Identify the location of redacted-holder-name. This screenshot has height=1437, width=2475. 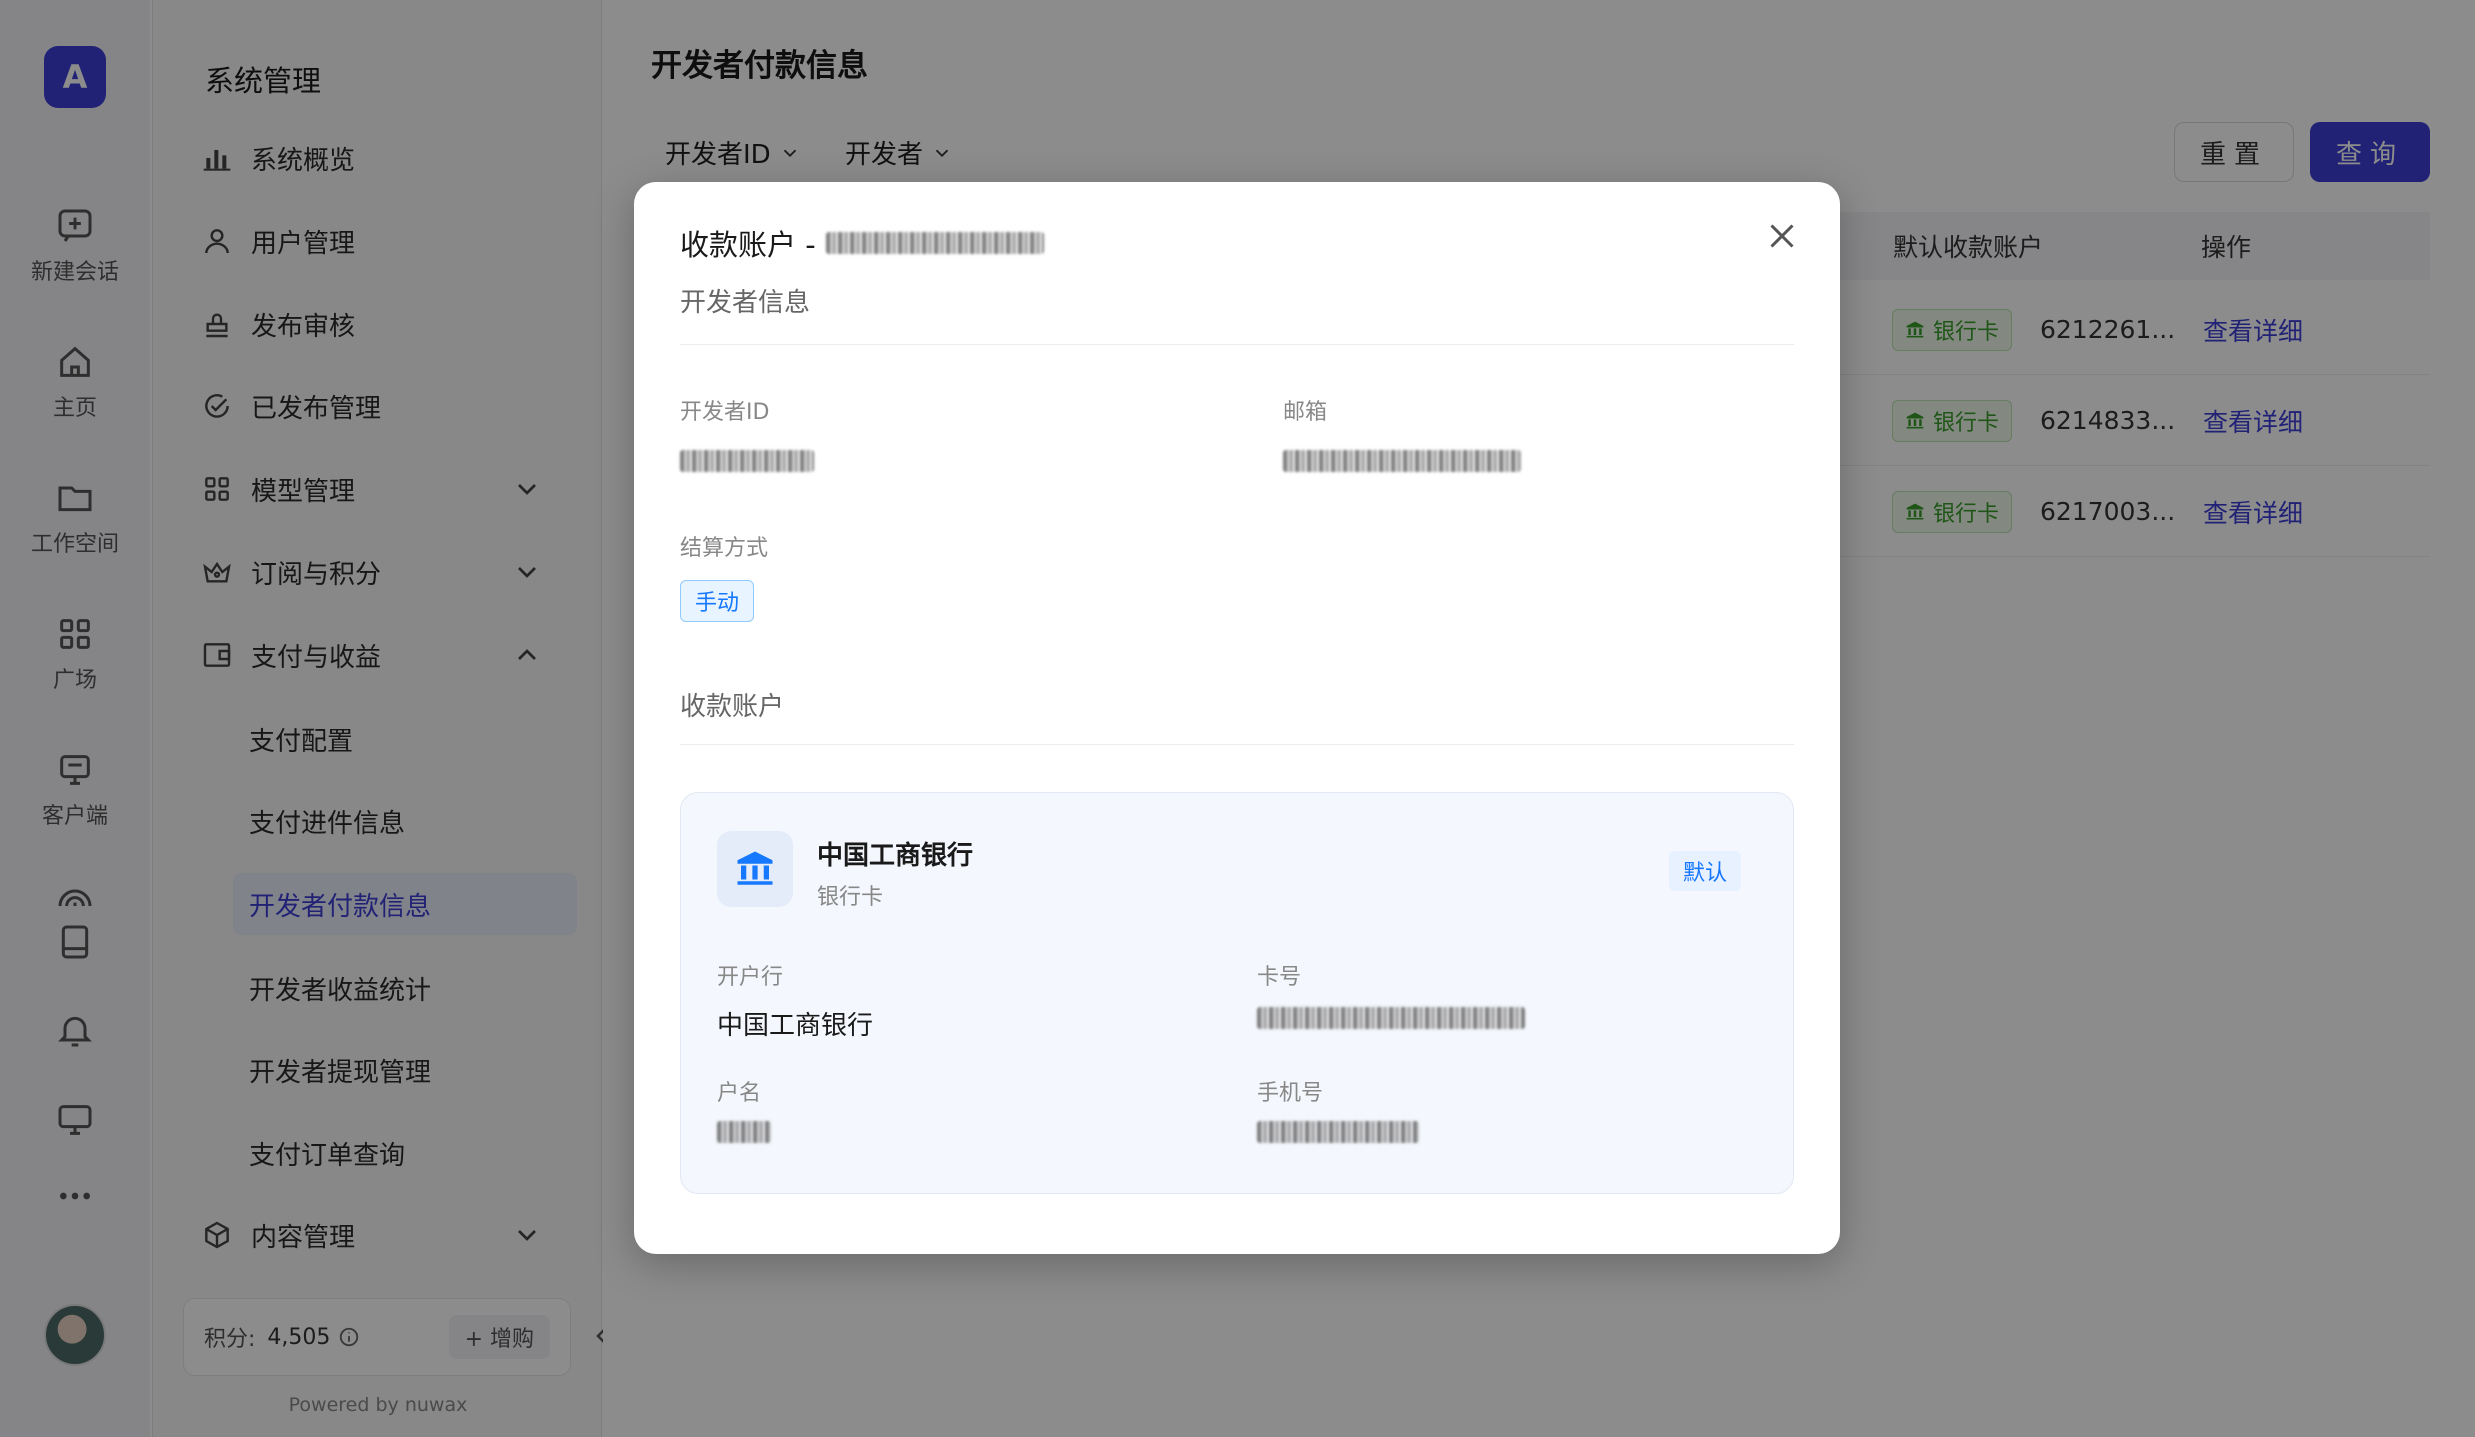
(744, 1132).